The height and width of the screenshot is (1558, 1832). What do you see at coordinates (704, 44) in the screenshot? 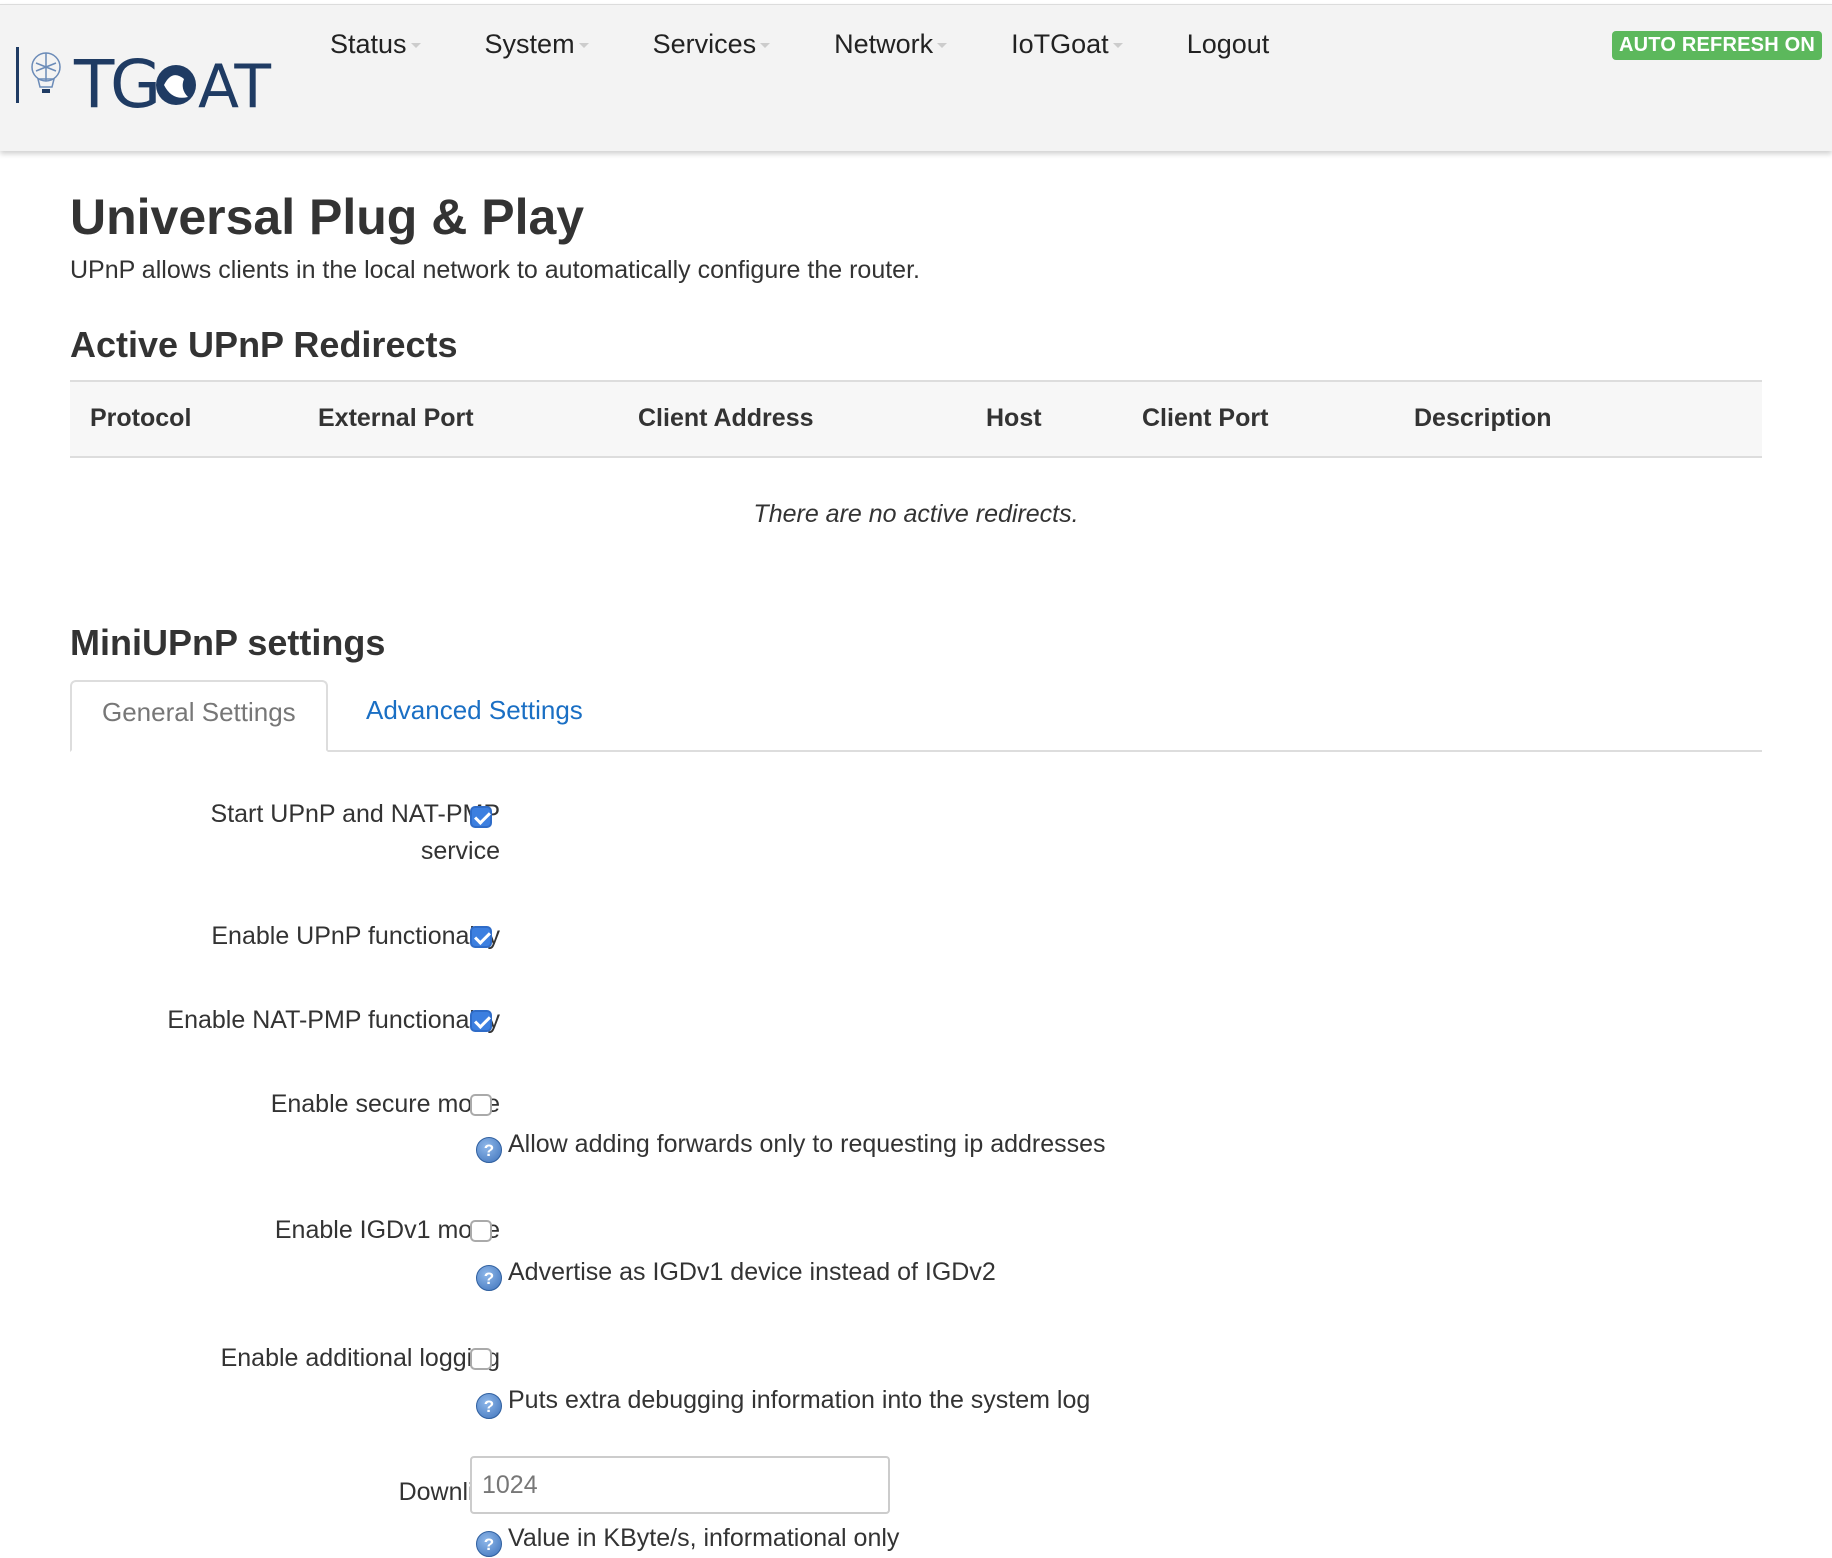
I see `nav-services-label: Services` at bounding box center [704, 44].